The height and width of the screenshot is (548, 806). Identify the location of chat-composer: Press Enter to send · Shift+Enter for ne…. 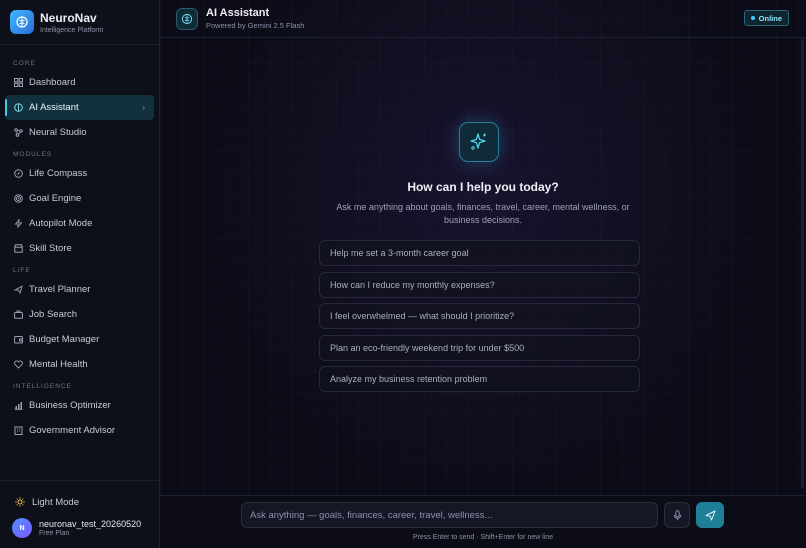
(483, 521).